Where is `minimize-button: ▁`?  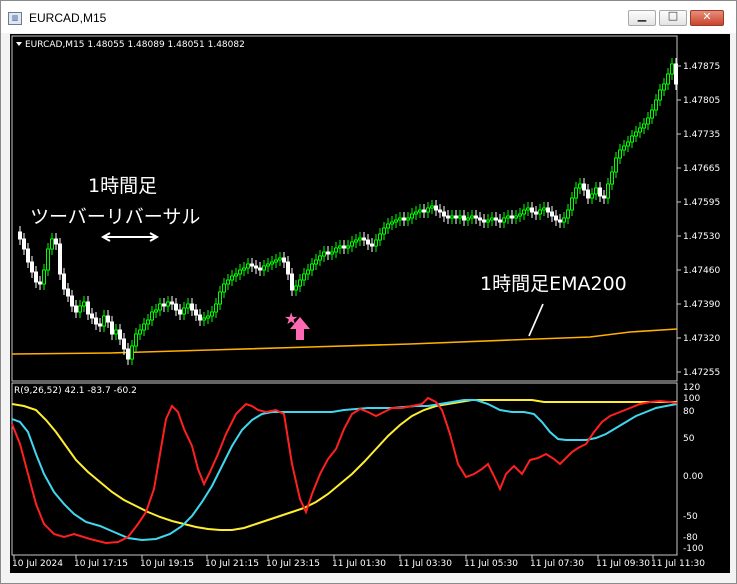
minimize-button: ▁ is located at coordinates (642, 17).